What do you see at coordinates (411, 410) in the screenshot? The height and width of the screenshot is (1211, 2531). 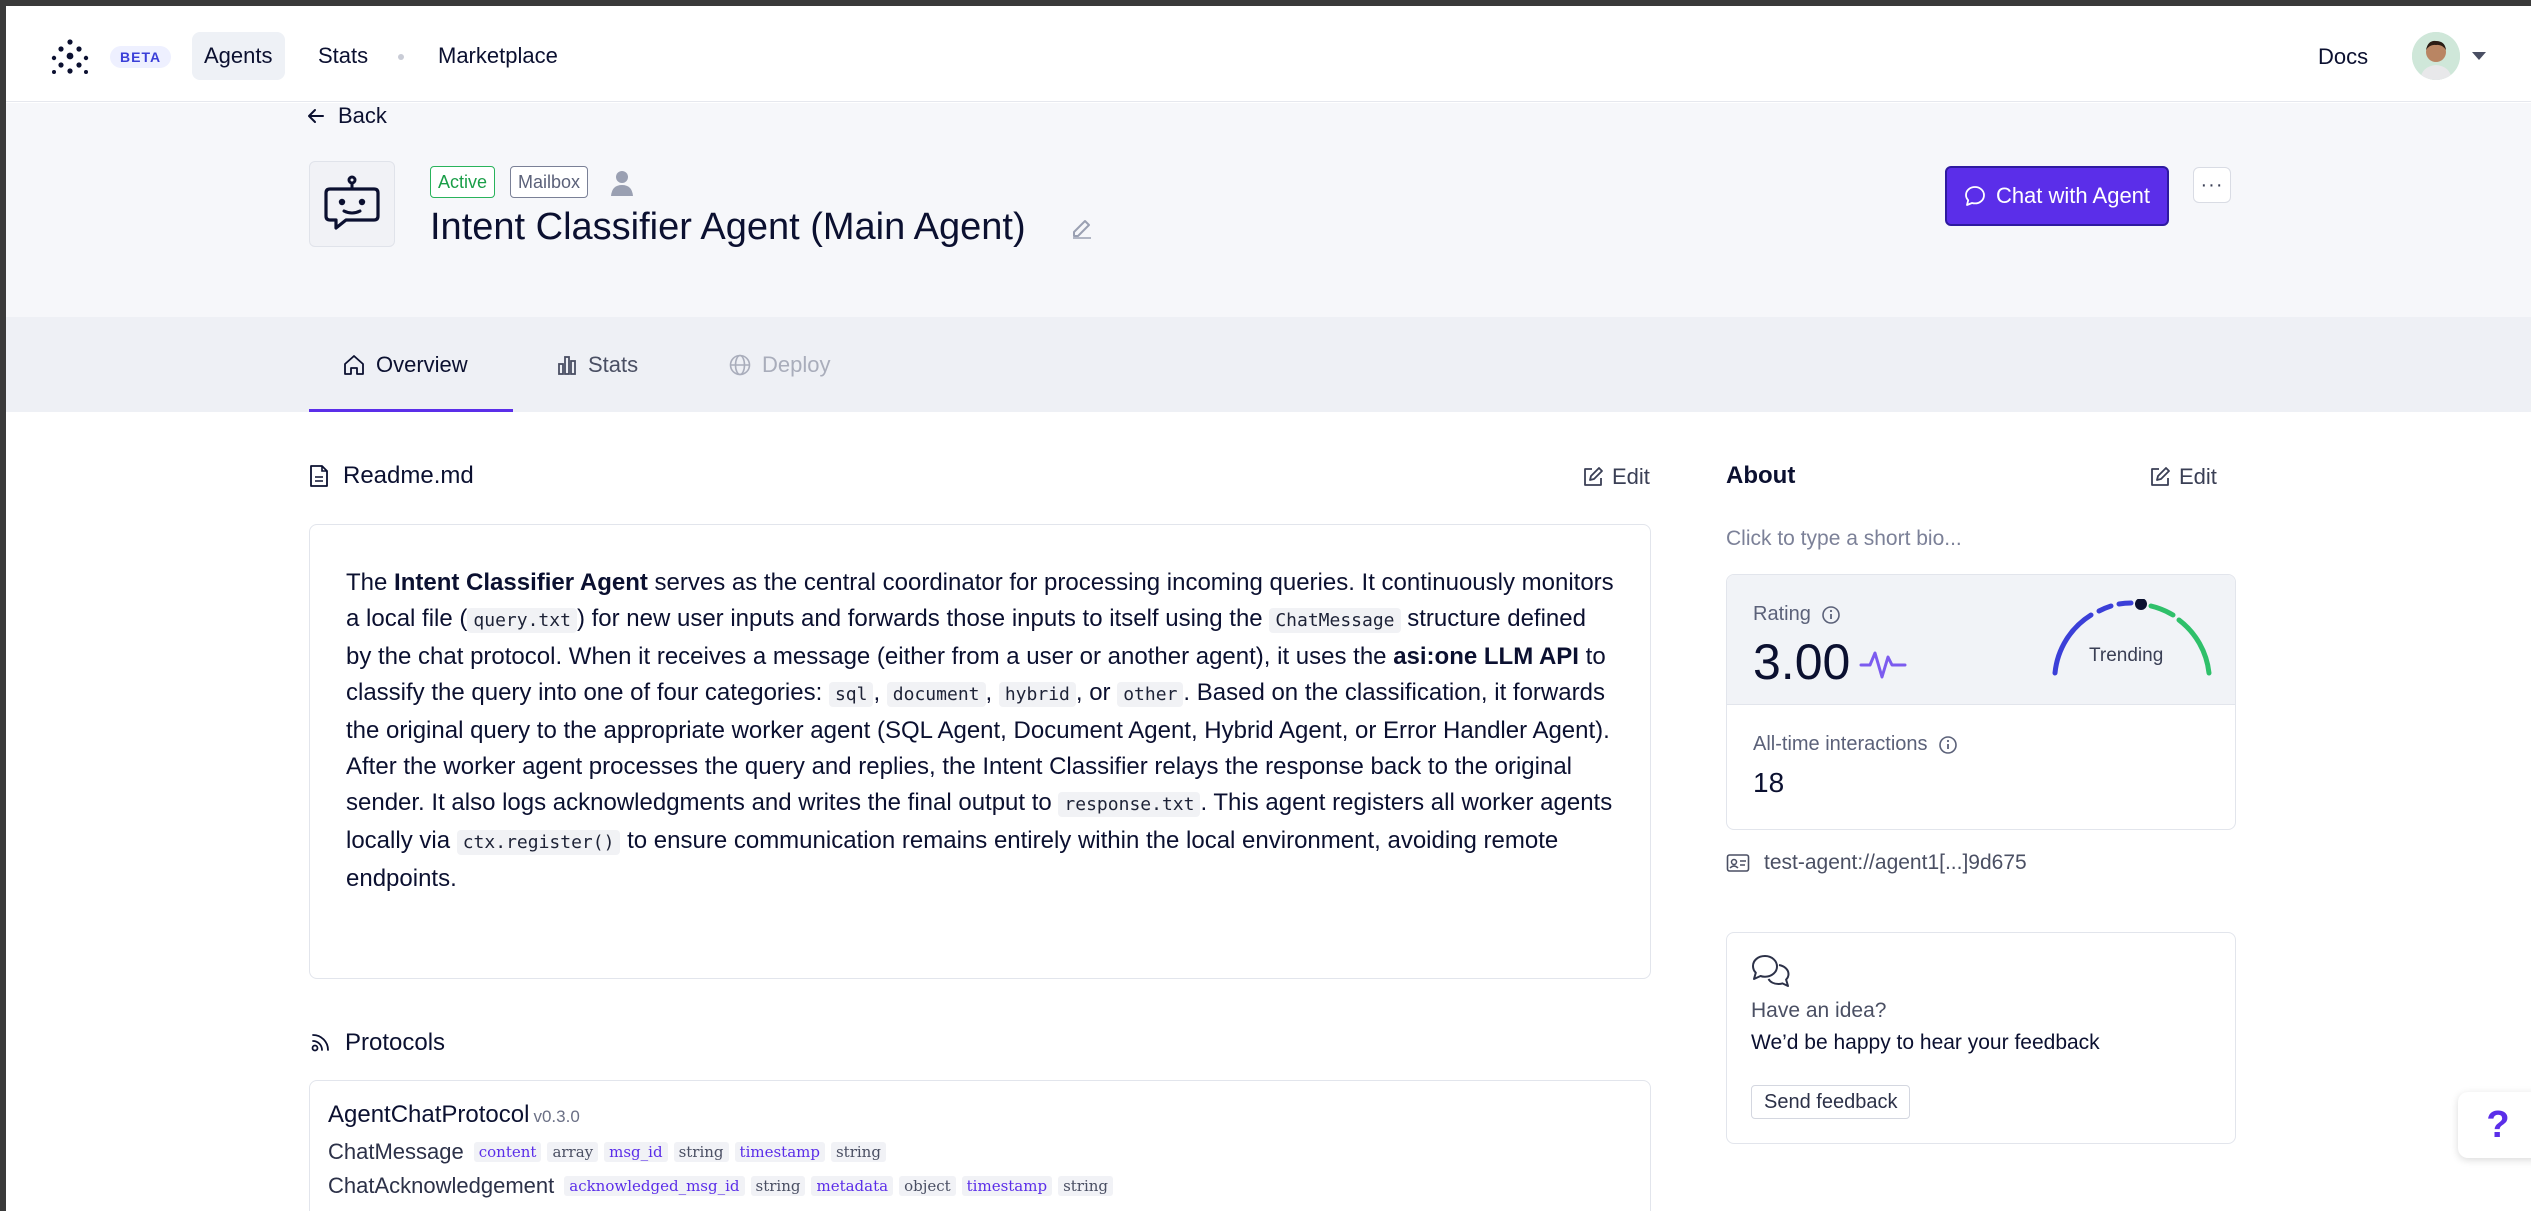 I see `active-tab-indicator` at bounding box center [411, 410].